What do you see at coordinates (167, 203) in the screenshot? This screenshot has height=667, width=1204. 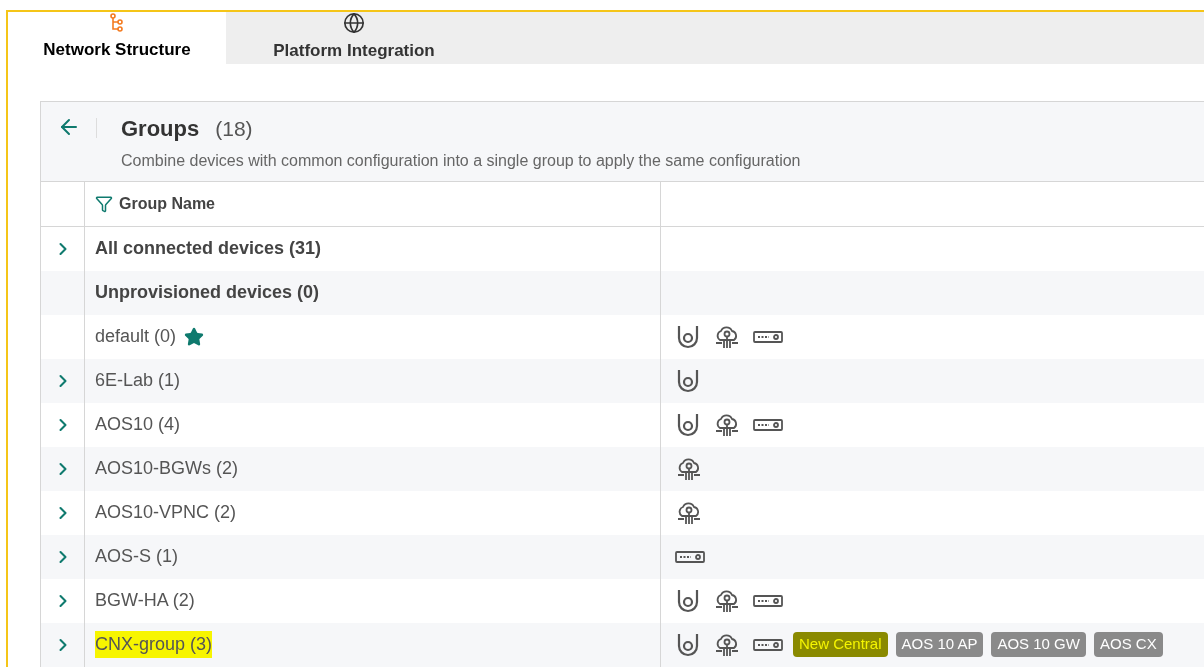 I see `column-header: Group Name` at bounding box center [167, 203].